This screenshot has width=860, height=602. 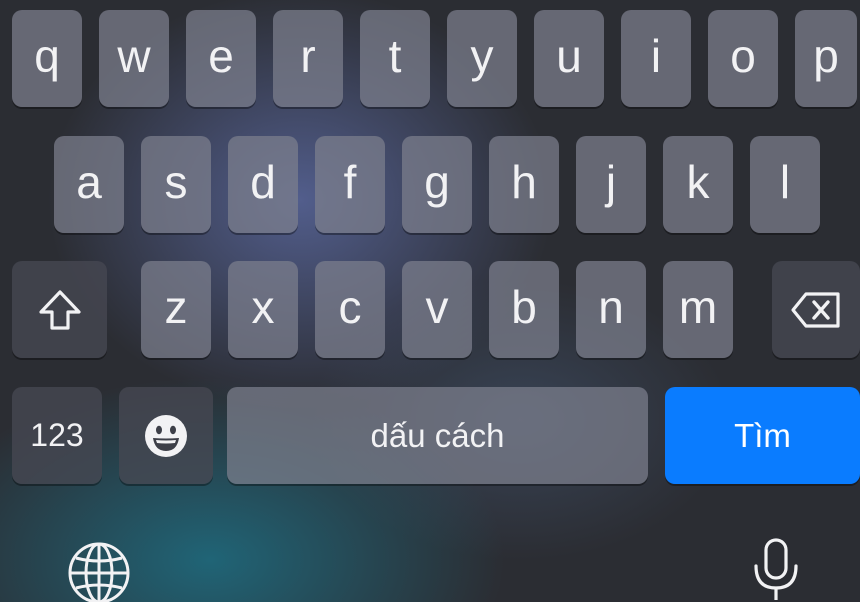 What do you see at coordinates (524, 184) in the screenshot?
I see `key-h: h` at bounding box center [524, 184].